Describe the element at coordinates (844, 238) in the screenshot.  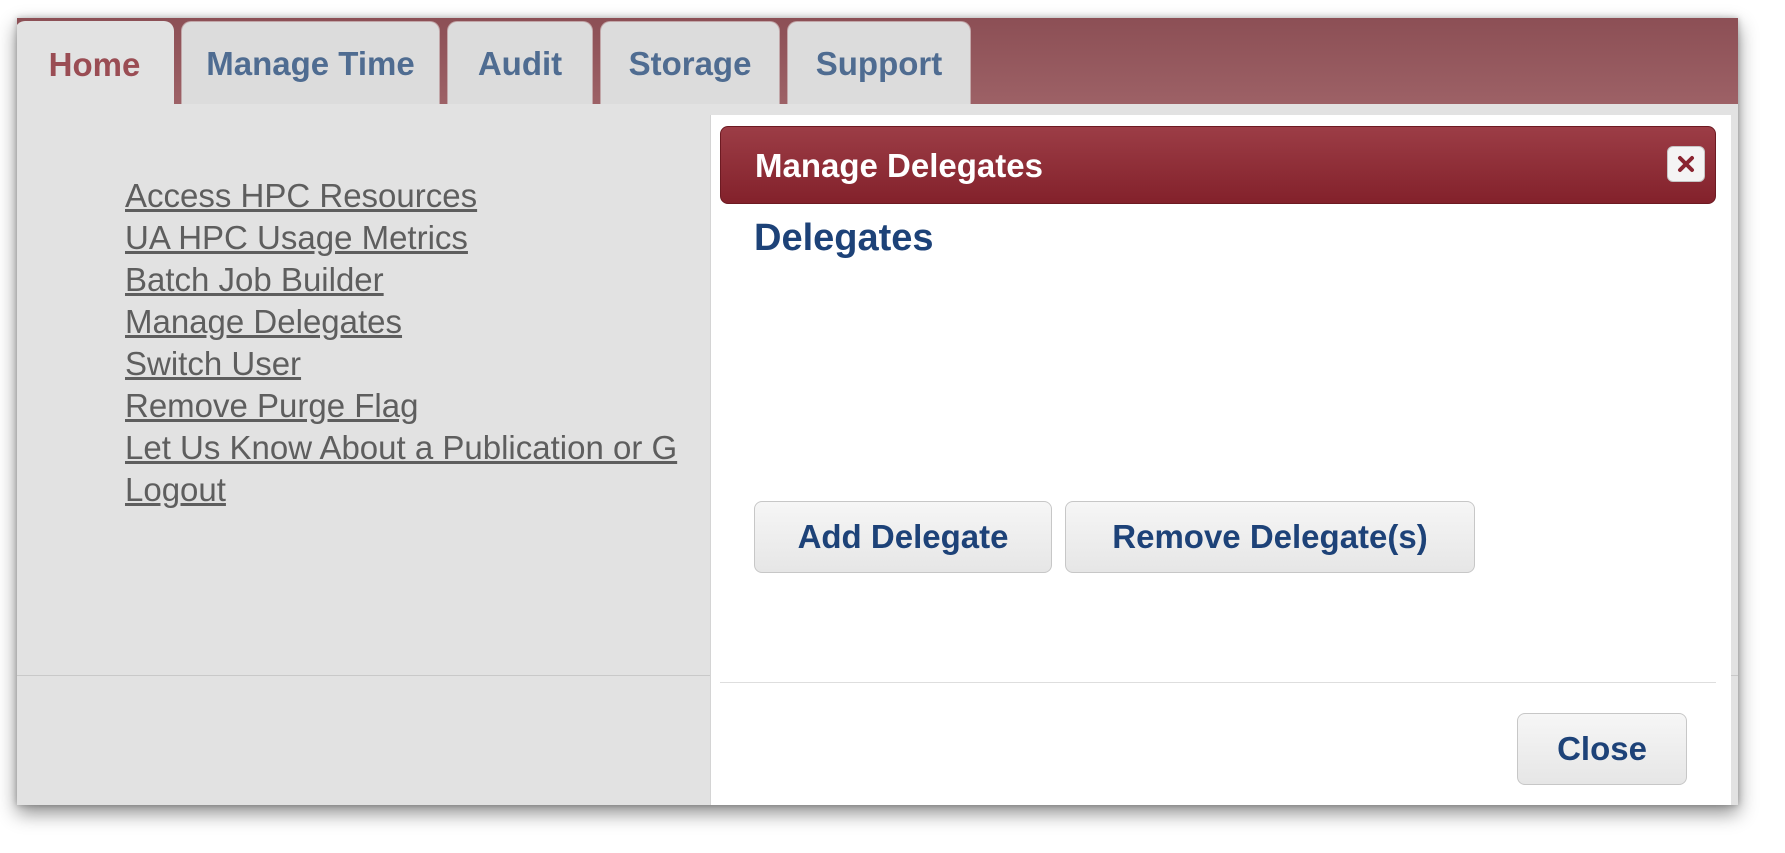
I see `delegates-heading: Delegates` at that location.